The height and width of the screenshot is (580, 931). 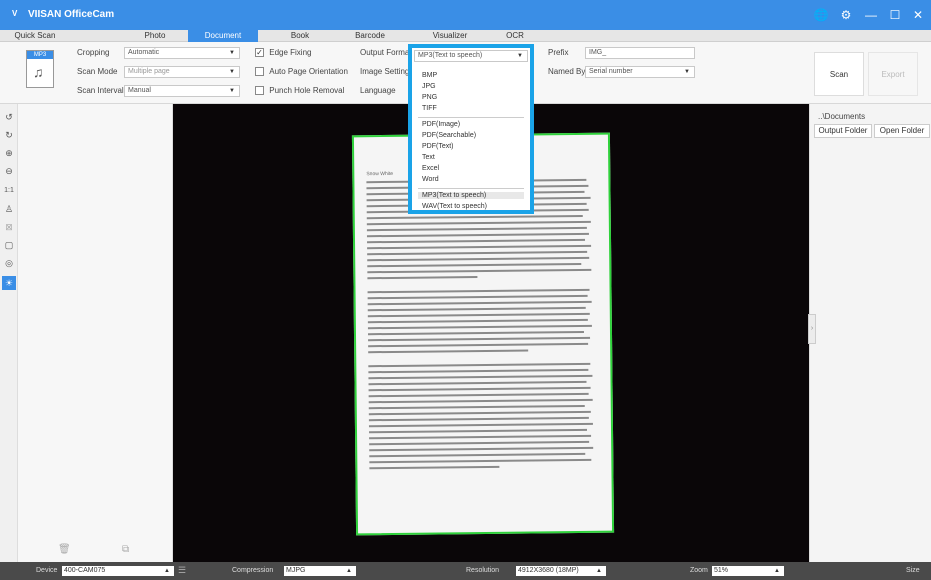 What do you see at coordinates (9, 245) in the screenshot?
I see `crop-frame-icon: ▢` at bounding box center [9, 245].